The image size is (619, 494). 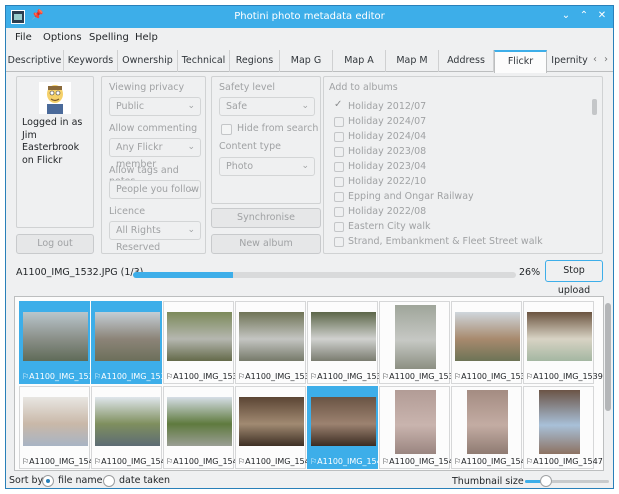 I want to click on content-type-value: Photo, so click(x=240, y=166).